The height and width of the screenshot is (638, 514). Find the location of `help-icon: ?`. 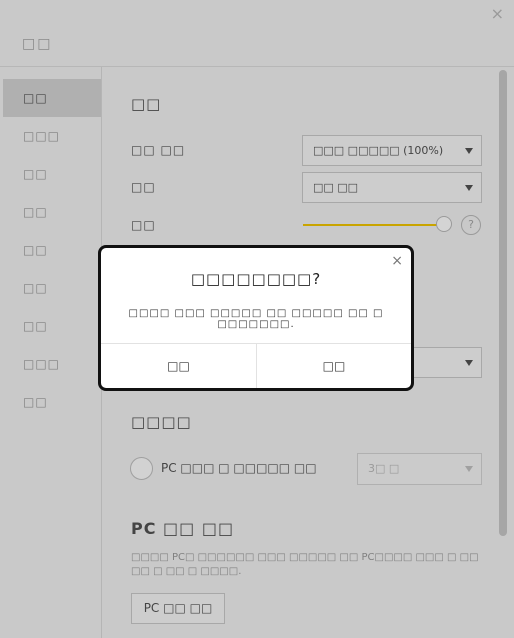

help-icon: ? is located at coordinates (471, 225).